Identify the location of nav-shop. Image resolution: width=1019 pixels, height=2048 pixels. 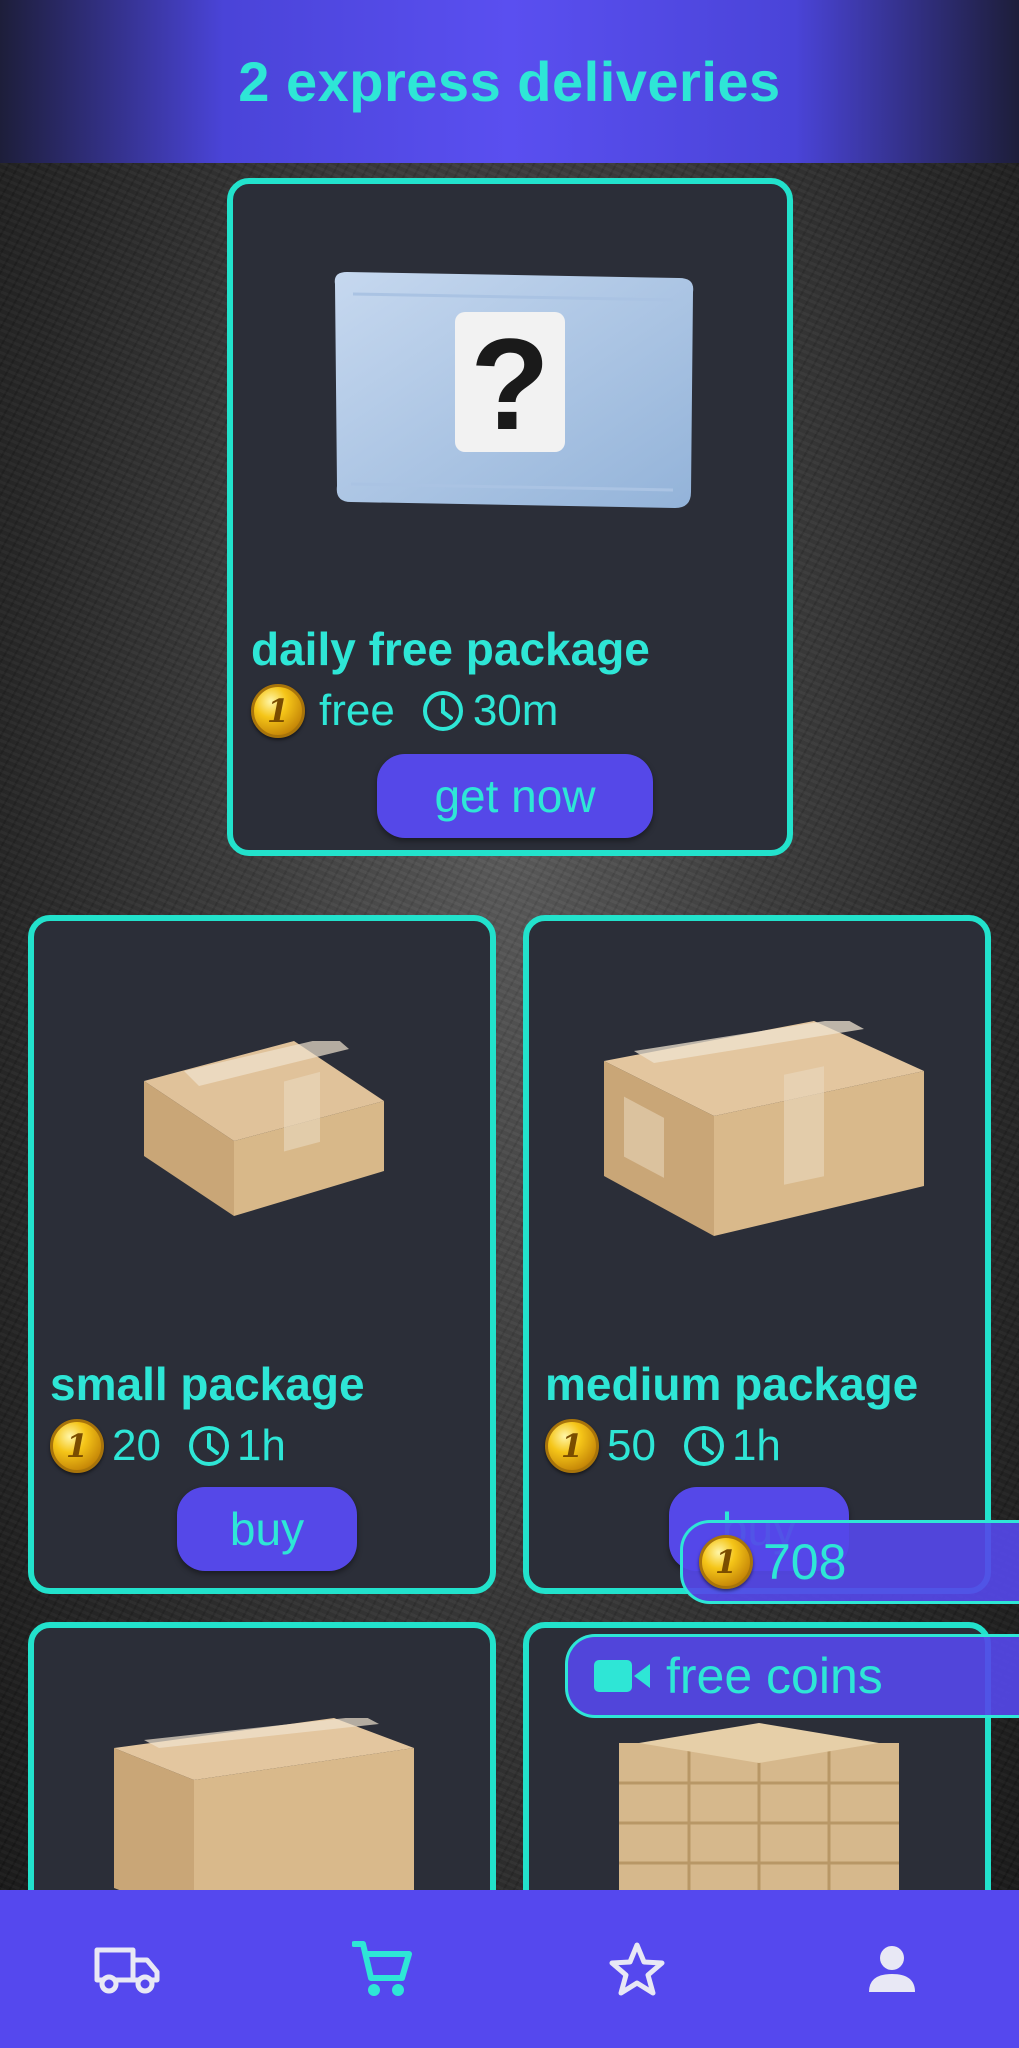
(382, 1969).